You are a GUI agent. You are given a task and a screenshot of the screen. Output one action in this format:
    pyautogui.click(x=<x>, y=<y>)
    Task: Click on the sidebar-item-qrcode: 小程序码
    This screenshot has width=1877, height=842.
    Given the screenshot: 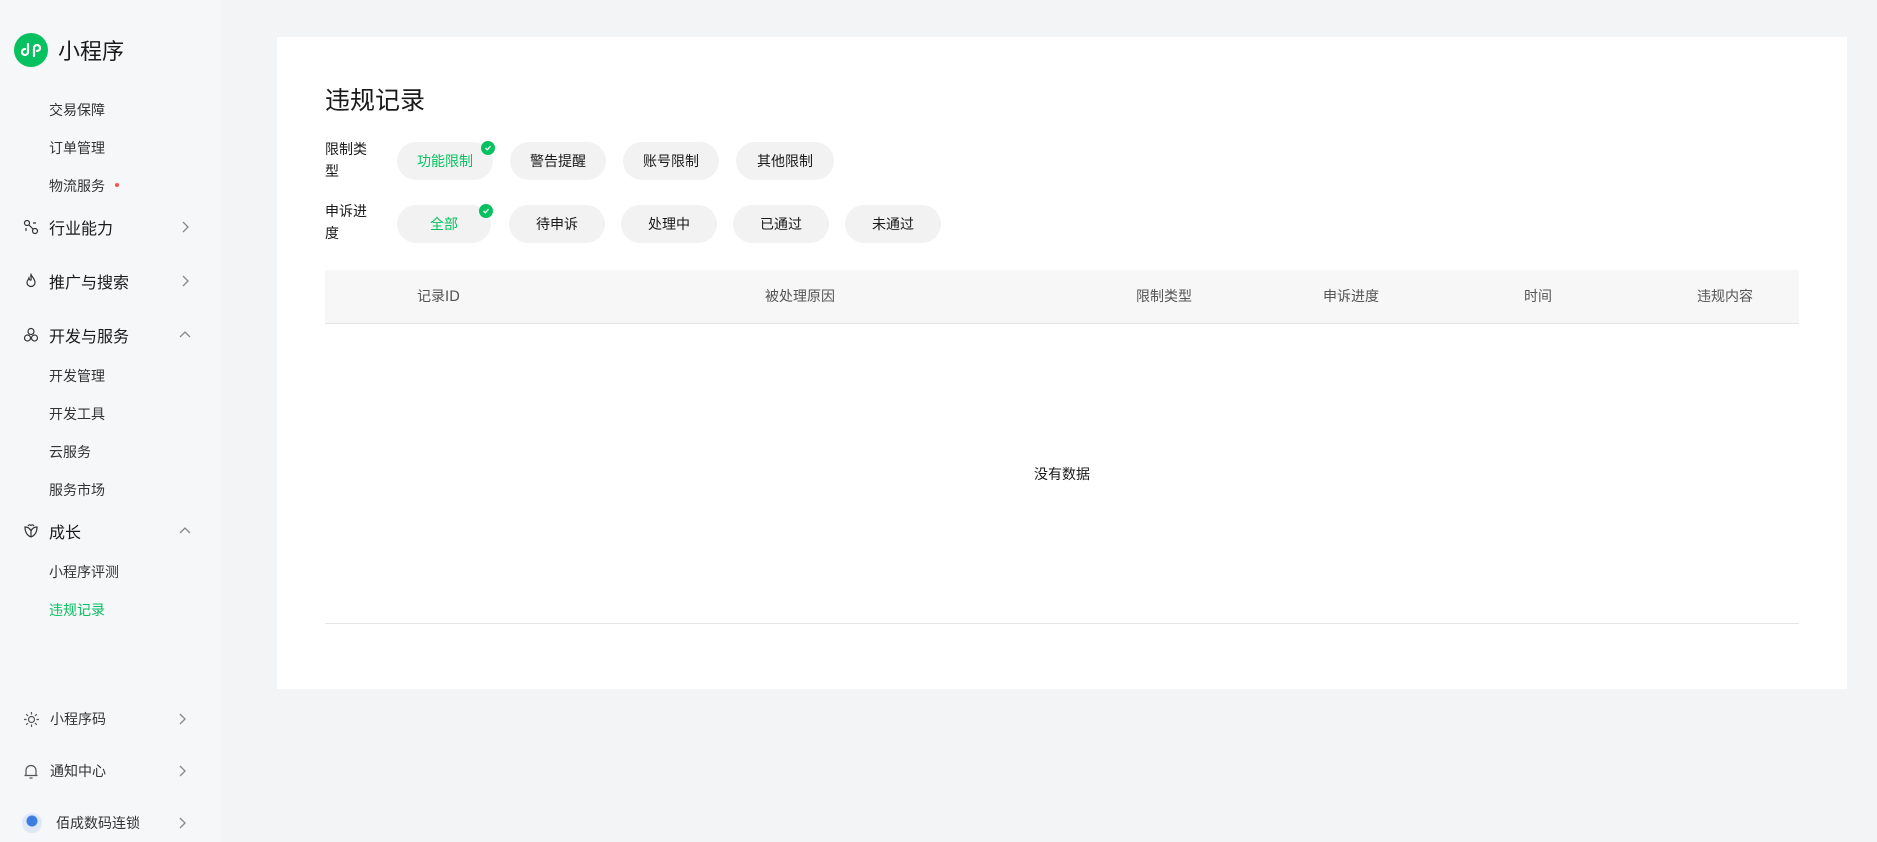 What is the action you would take?
    pyautogui.click(x=104, y=719)
    